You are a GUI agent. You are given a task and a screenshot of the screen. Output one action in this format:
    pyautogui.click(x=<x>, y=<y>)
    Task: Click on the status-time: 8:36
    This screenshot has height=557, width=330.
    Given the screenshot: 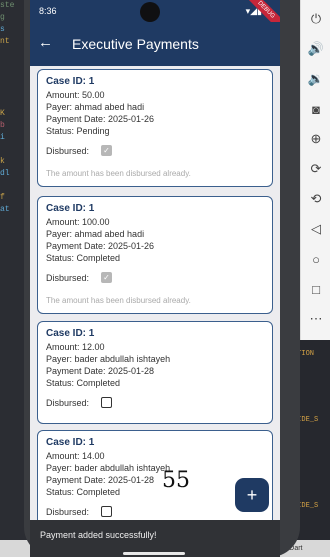 What is the action you would take?
    pyautogui.click(x=48, y=11)
    